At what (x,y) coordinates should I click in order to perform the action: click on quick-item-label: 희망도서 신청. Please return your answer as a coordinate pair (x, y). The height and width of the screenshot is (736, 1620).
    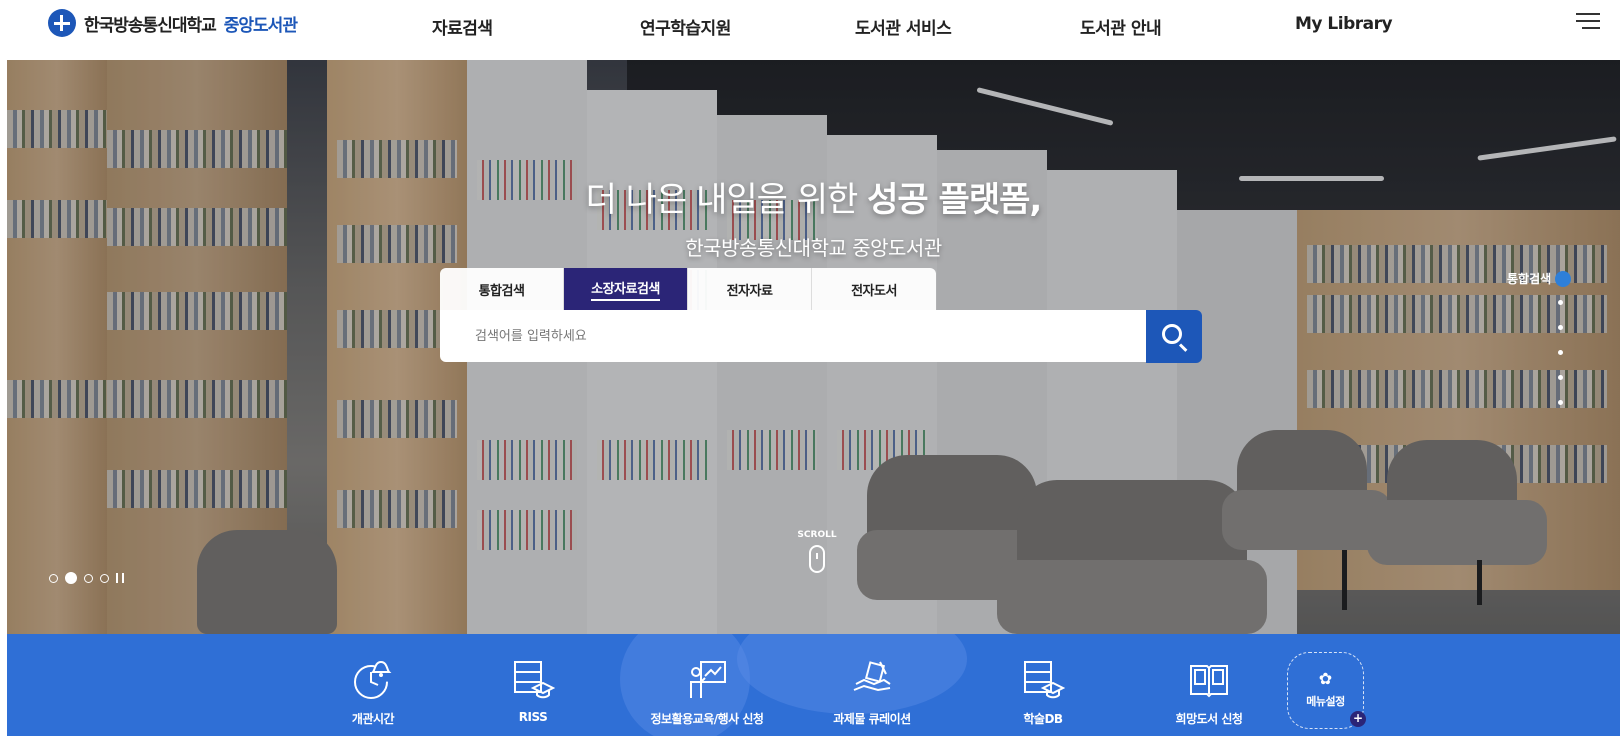
    Looking at the image, I should click on (1209, 719).